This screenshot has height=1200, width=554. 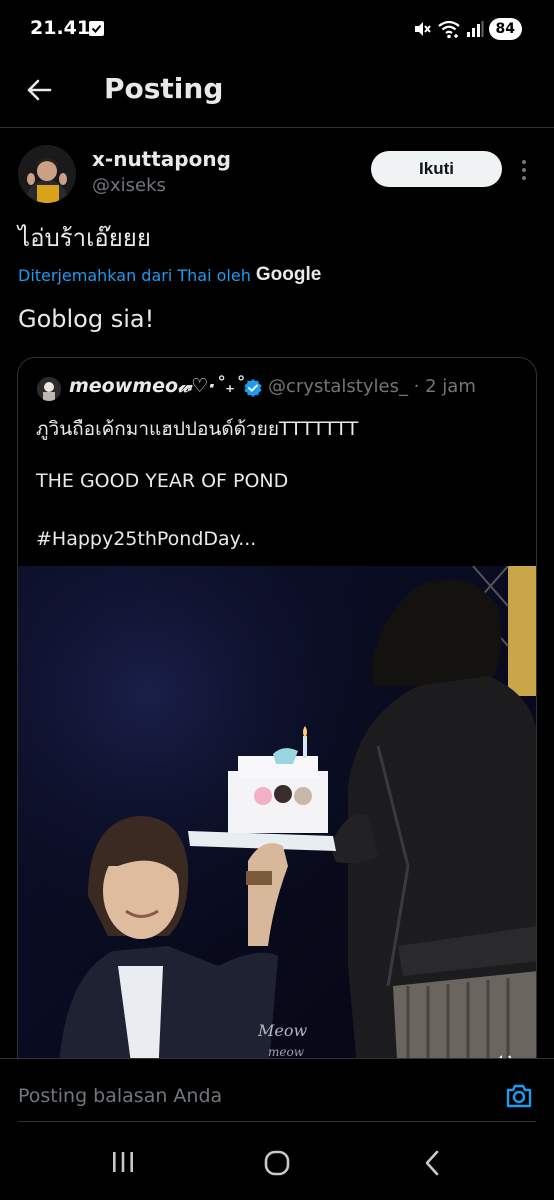 I want to click on nav-back-icon, so click(x=432, y=1163).